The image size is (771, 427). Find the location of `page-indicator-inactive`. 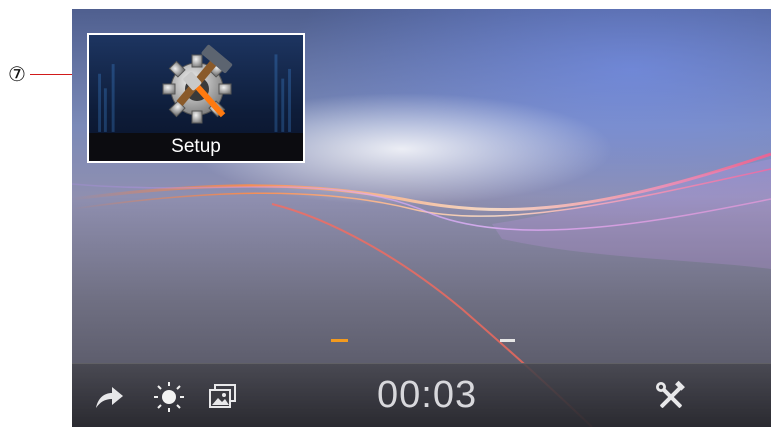

page-indicator-inactive is located at coordinates (507, 340).